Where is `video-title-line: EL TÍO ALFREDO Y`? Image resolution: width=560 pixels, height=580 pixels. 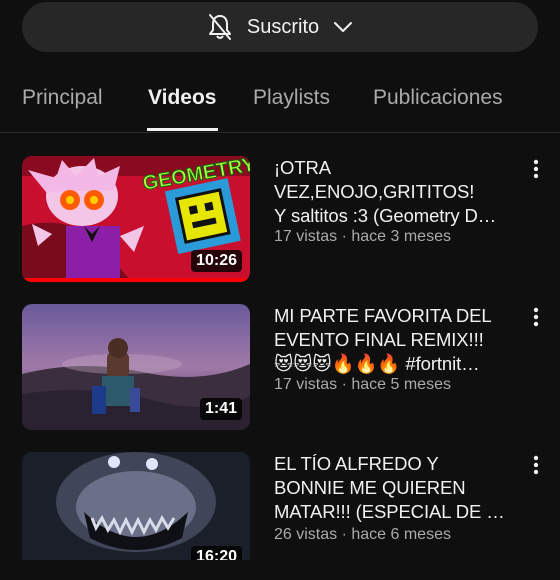 video-title-line: EL TÍO ALFREDO Y is located at coordinates (356, 463).